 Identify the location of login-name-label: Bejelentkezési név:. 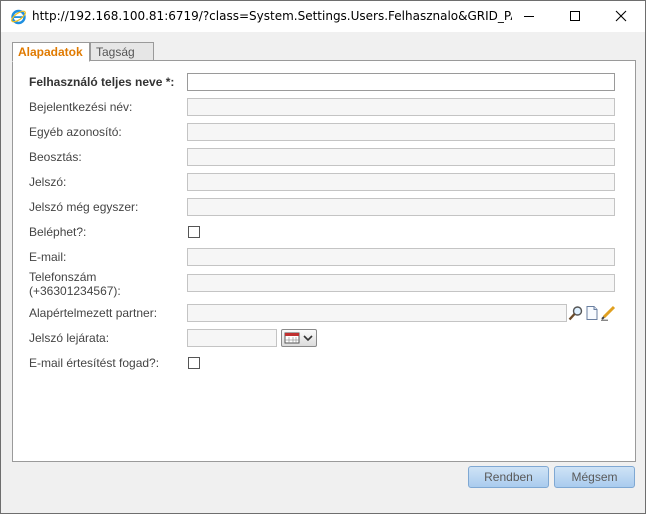
(81, 107).